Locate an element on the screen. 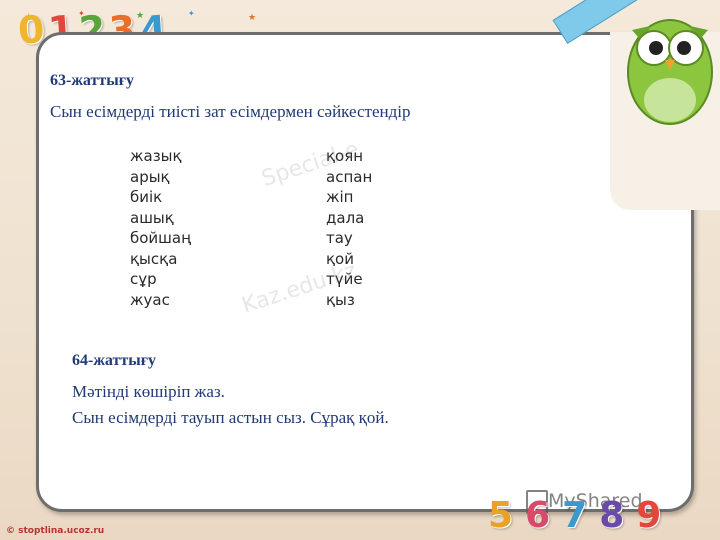  adjective-item: сұр is located at coordinates (143, 279).